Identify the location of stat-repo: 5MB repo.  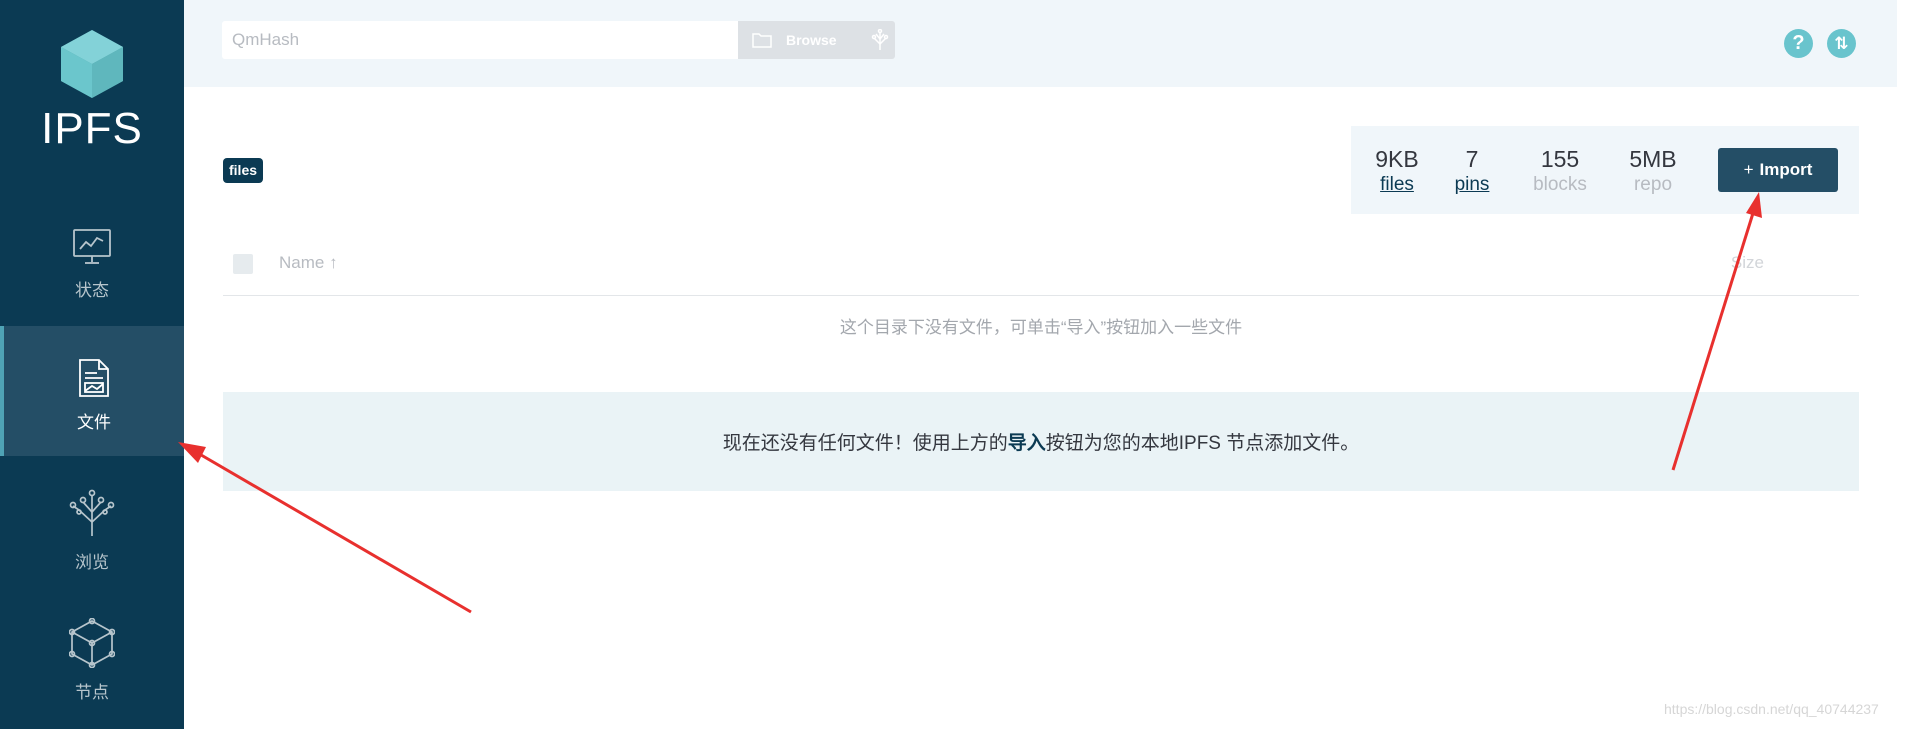
(1653, 171).